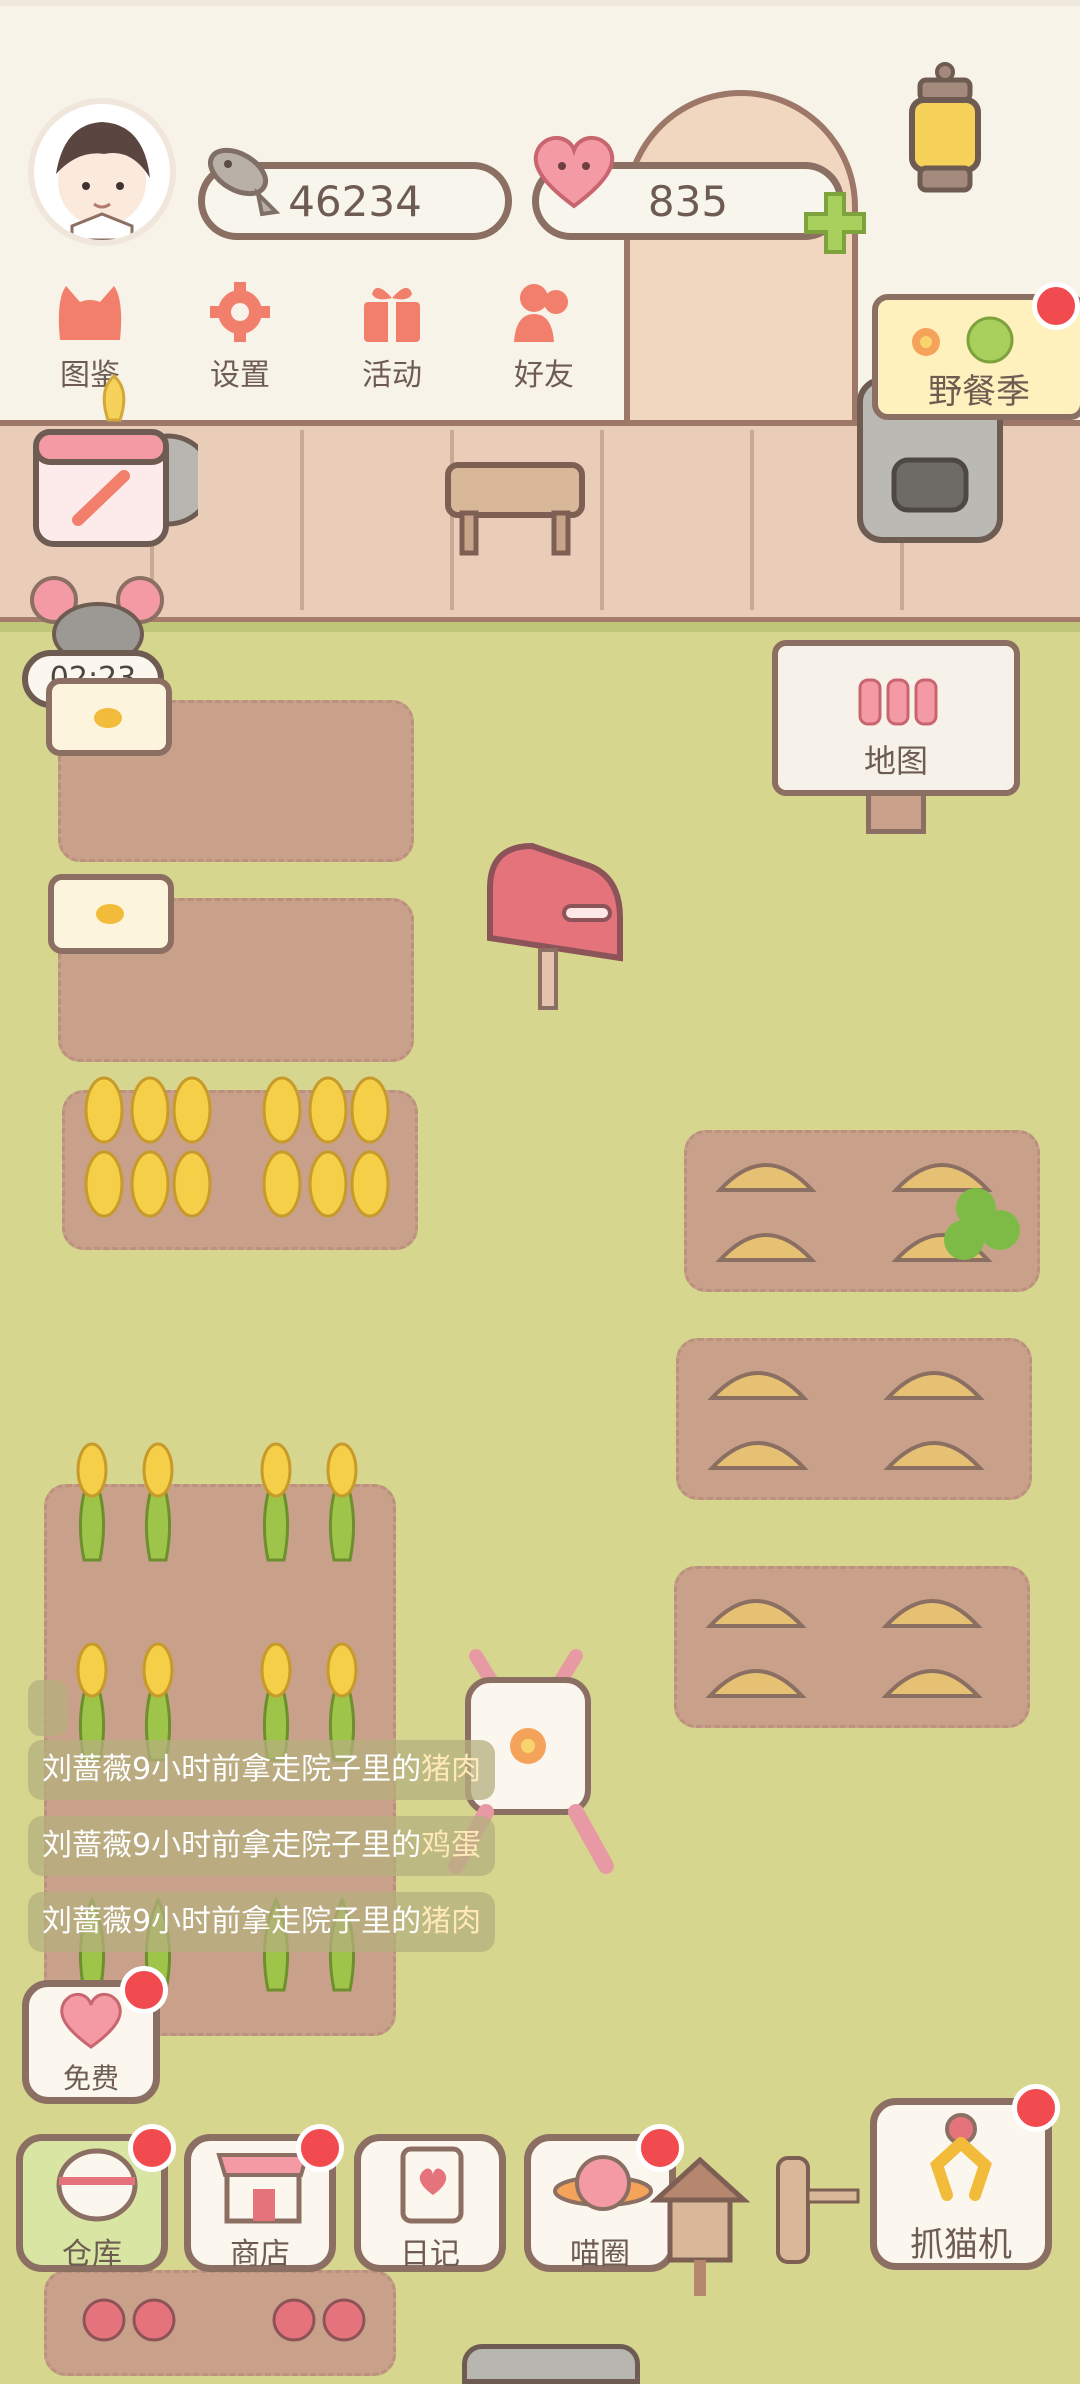  Describe the element at coordinates (688, 201) in the screenshot. I see `heart-count: 835` at that location.